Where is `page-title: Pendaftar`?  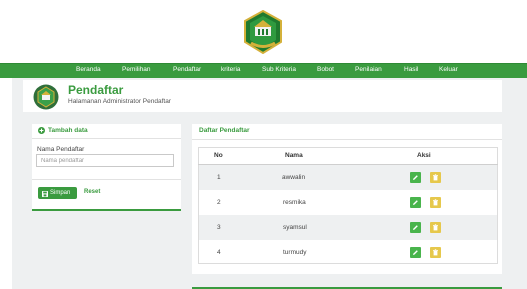
page-title: Pendaftar is located at coordinates (96, 90).